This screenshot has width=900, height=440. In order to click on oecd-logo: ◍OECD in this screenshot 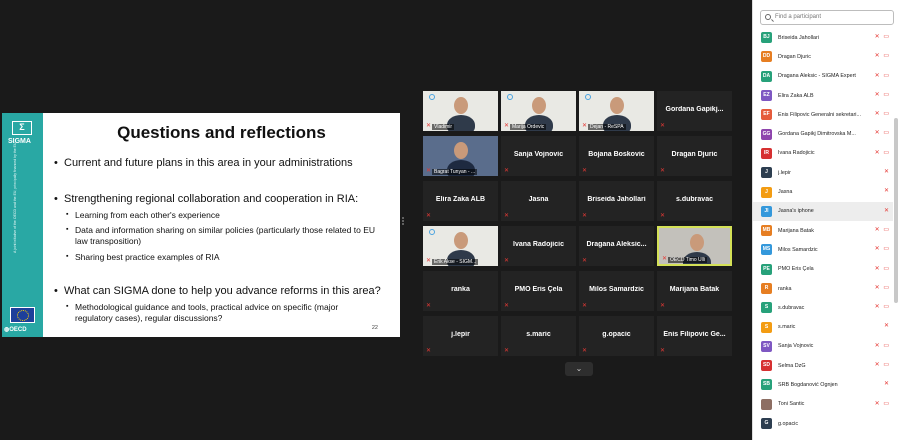, I will do `click(15, 330)`.